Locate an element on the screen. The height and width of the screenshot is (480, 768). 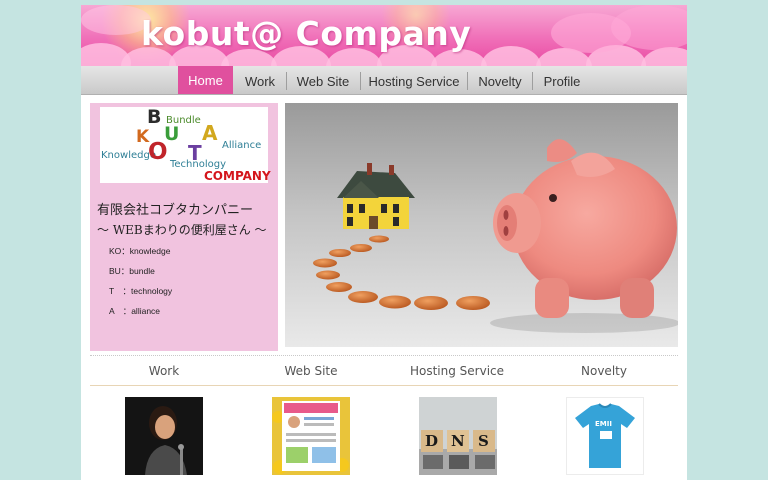
nav-home: Home is located at coordinates (205, 80).